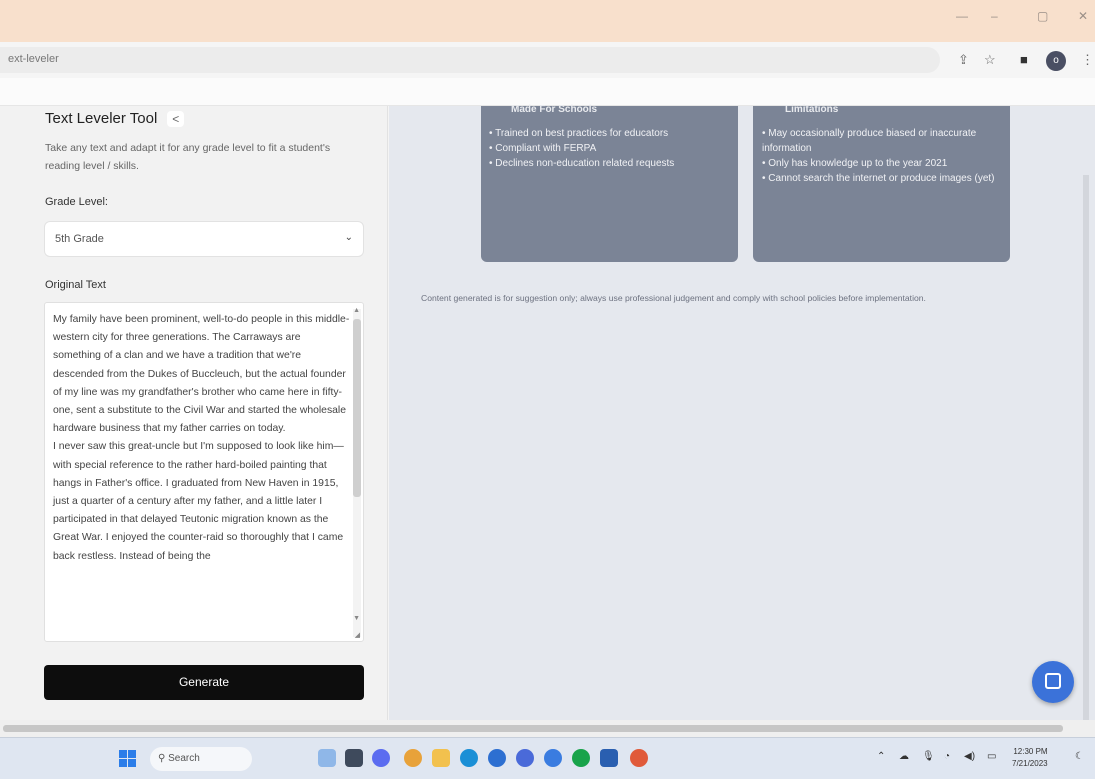  What do you see at coordinates (609, 758) in the screenshot?
I see `mail-icon` at bounding box center [609, 758].